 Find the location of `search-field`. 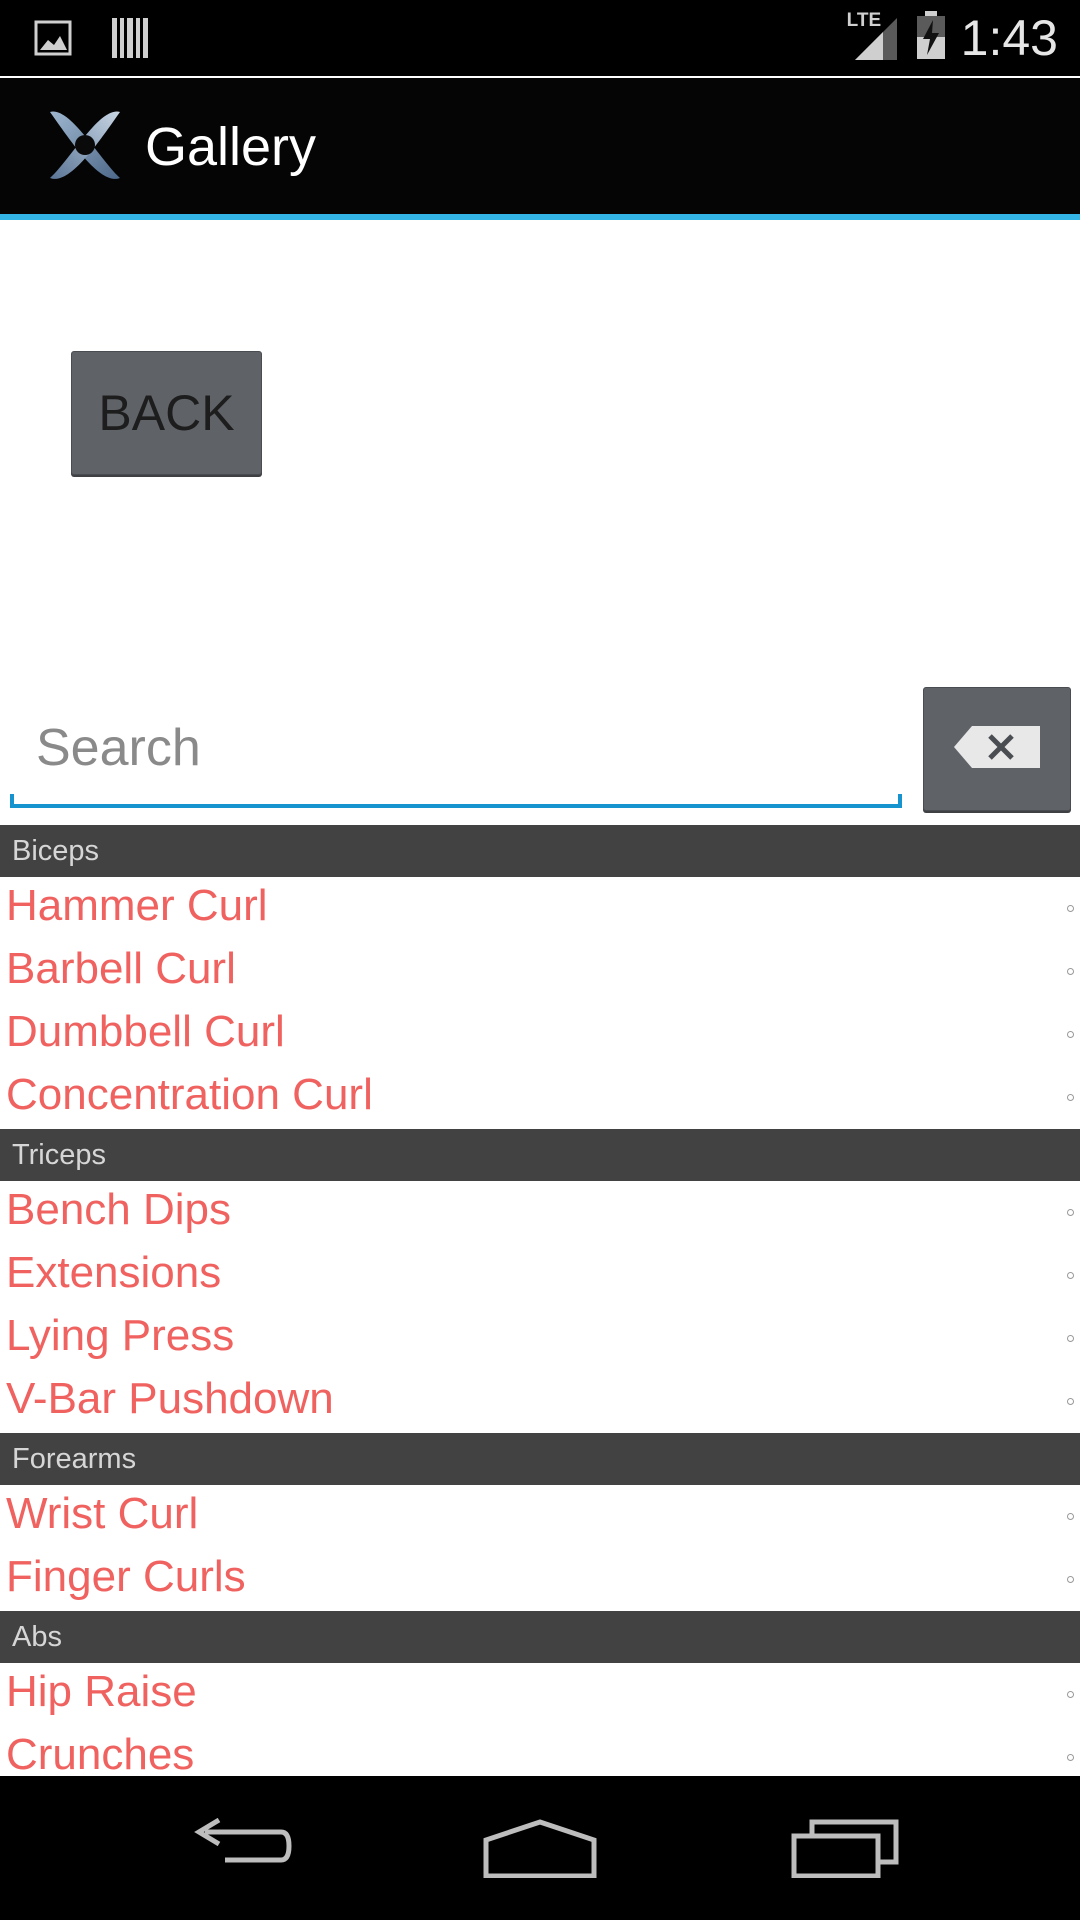

search-field is located at coordinates (456, 751).